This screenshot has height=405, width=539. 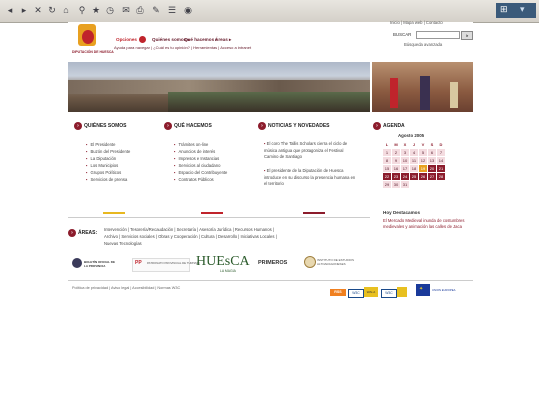 What do you see at coordinates (396, 168) in the screenshot?
I see `calendar-day: 16` at bounding box center [396, 168].